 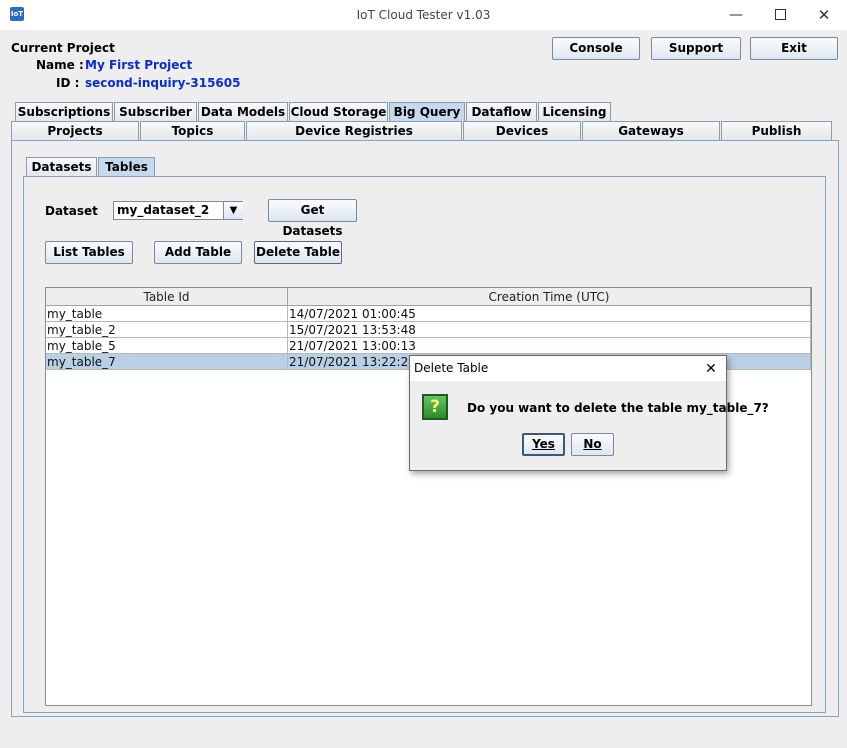 I want to click on column-header-creation-time: Creation Time (UTC), so click(x=549, y=297).